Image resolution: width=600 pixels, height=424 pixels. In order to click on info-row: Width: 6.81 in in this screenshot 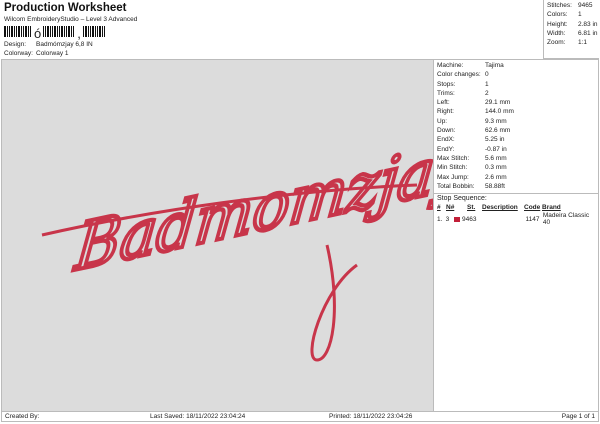, I will do `click(571, 33)`.